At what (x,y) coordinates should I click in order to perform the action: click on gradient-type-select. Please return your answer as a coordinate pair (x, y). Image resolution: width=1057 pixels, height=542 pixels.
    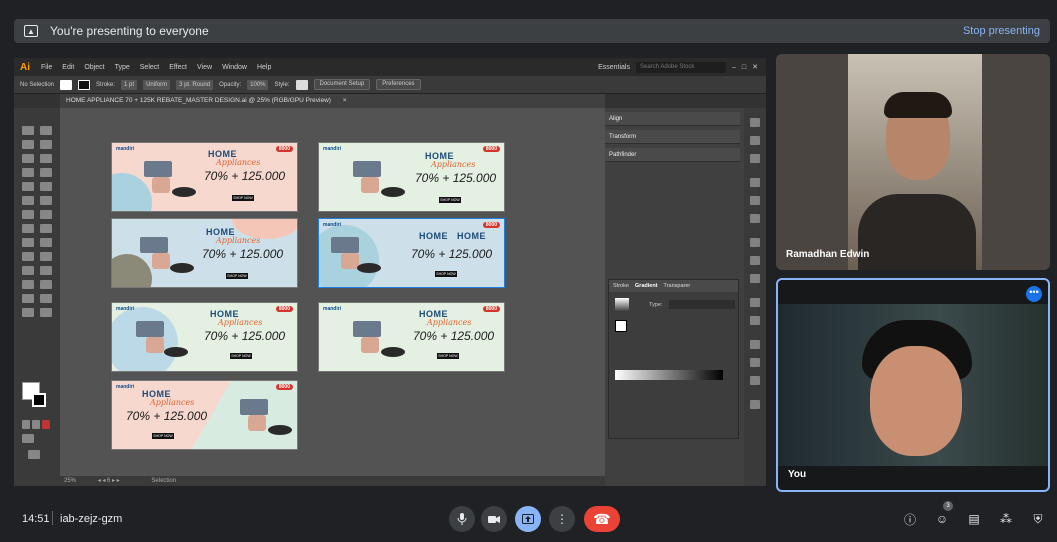
    Looking at the image, I should click on (702, 304).